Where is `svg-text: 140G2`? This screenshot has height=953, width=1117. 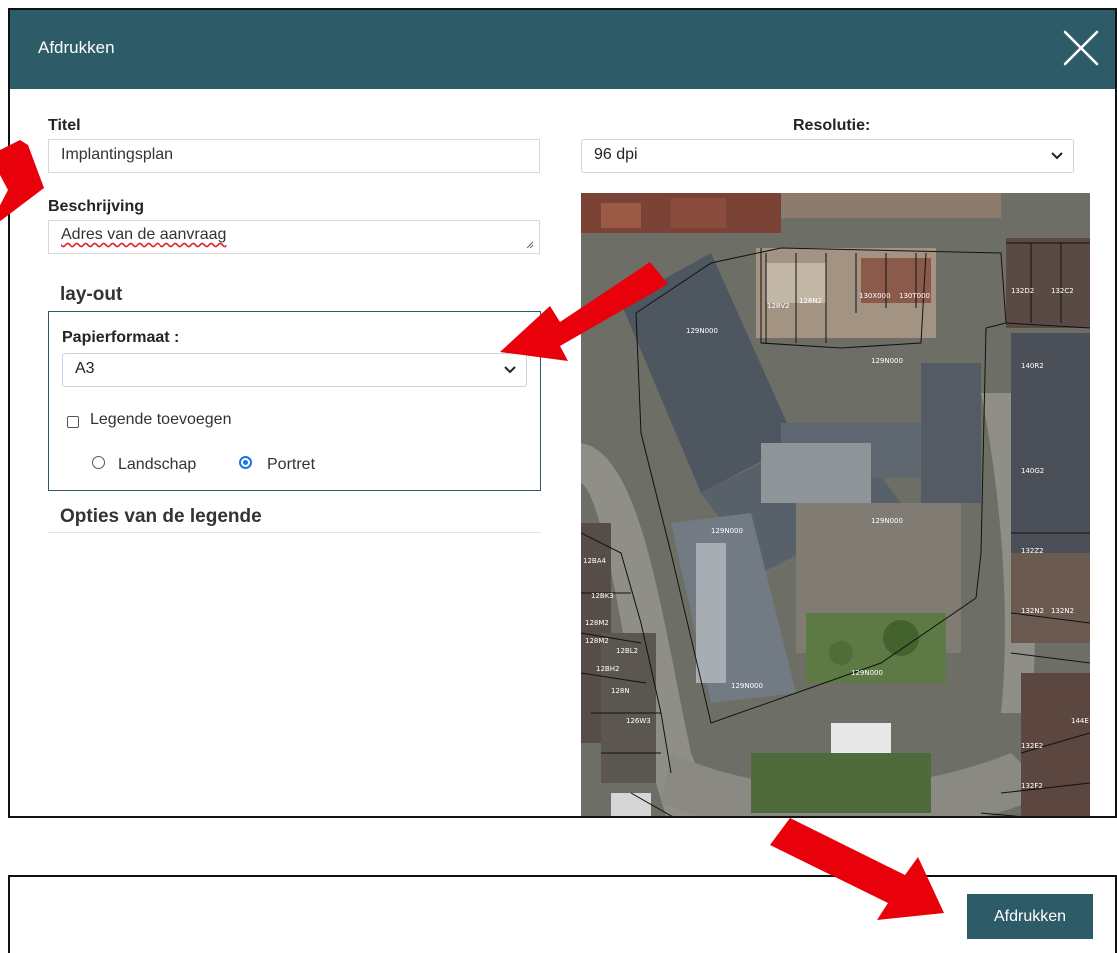
svg-text: 140G2 is located at coordinates (1032, 471).